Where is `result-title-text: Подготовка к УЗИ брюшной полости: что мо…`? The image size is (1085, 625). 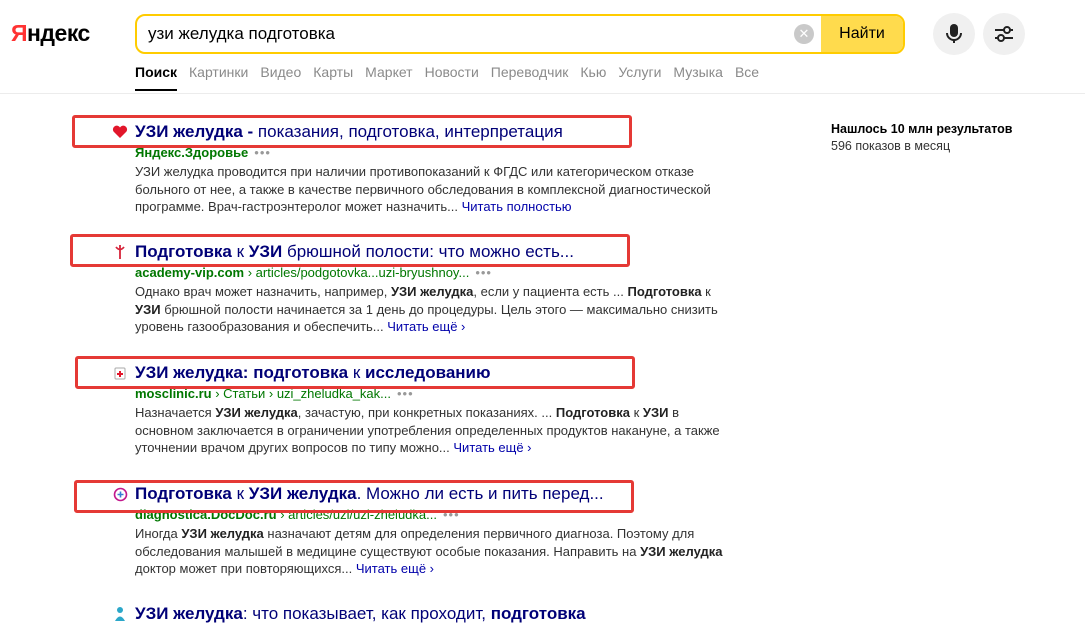
result-title-text: Подготовка к УЗИ брюшной полости: что мо… is located at coordinates (354, 251).